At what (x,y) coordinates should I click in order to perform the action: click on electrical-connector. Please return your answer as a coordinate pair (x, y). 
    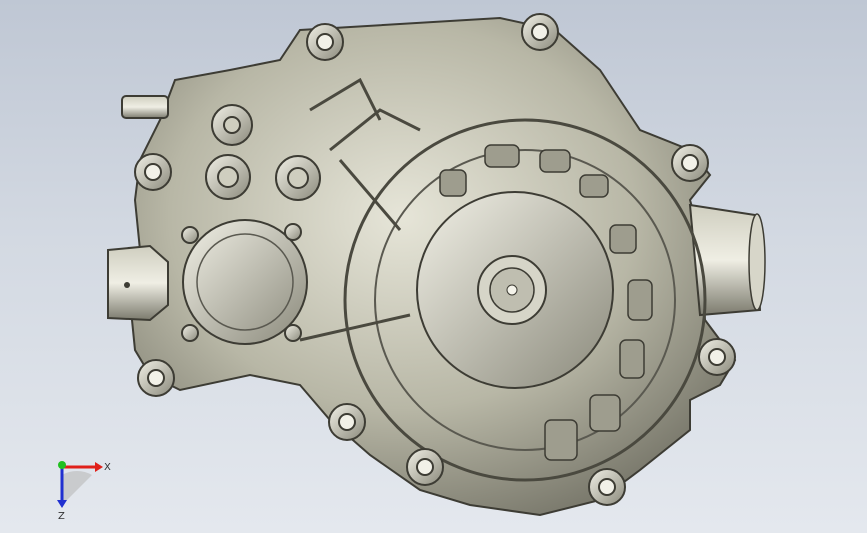
    Looking at the image, I should click on (138, 283).